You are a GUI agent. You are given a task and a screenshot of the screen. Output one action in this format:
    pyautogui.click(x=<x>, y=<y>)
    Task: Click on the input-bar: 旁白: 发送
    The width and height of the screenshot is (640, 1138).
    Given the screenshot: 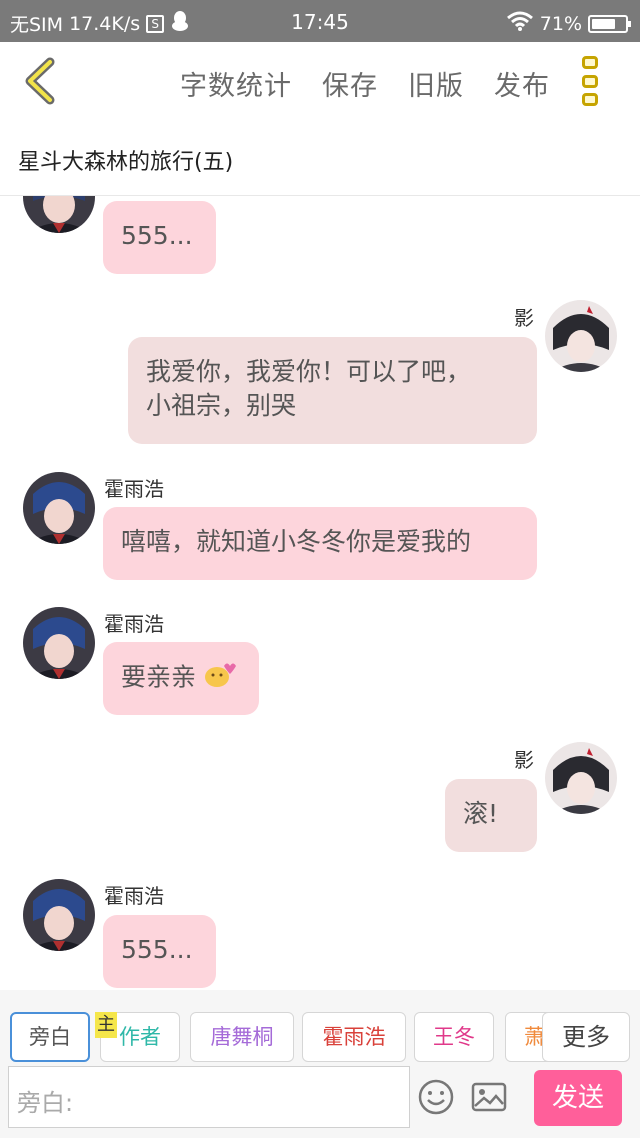 What is the action you would take?
    pyautogui.click(x=320, y=1100)
    